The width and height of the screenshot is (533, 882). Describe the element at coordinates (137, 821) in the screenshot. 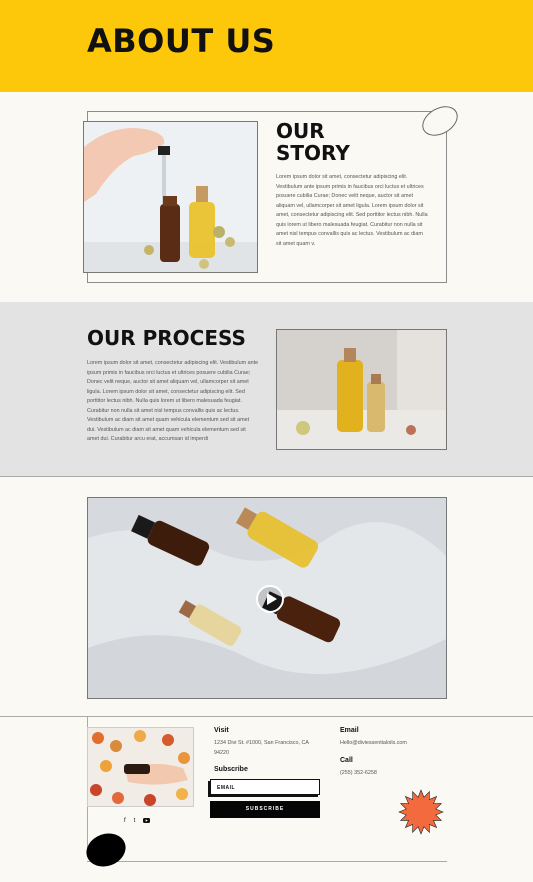

I see `social-links: f t` at that location.